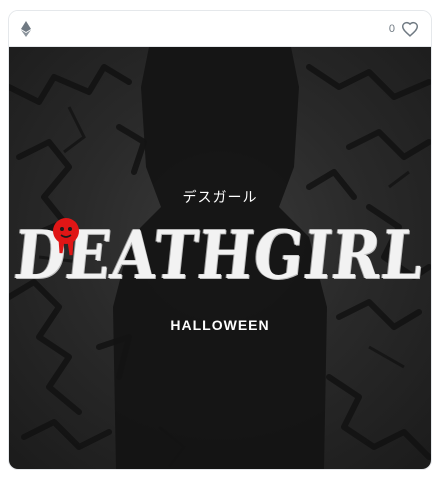 The height and width of the screenshot is (485, 440). Describe the element at coordinates (410, 29) in the screenshot. I see `heart-icon` at that location.